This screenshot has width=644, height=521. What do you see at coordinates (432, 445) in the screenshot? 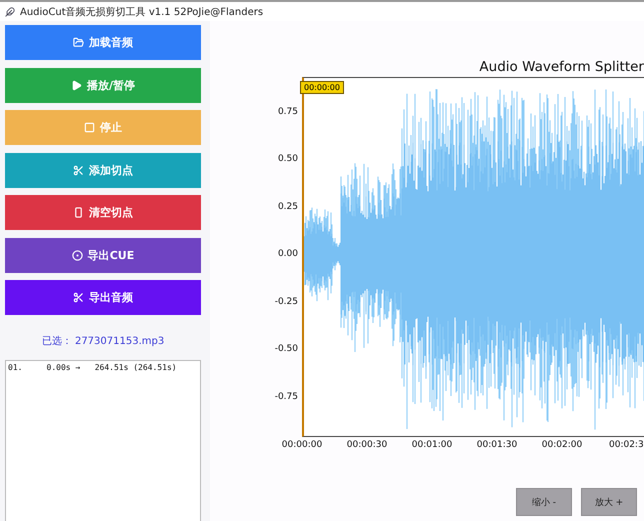
I see `x-axis-label: 00:01:00` at bounding box center [432, 445].